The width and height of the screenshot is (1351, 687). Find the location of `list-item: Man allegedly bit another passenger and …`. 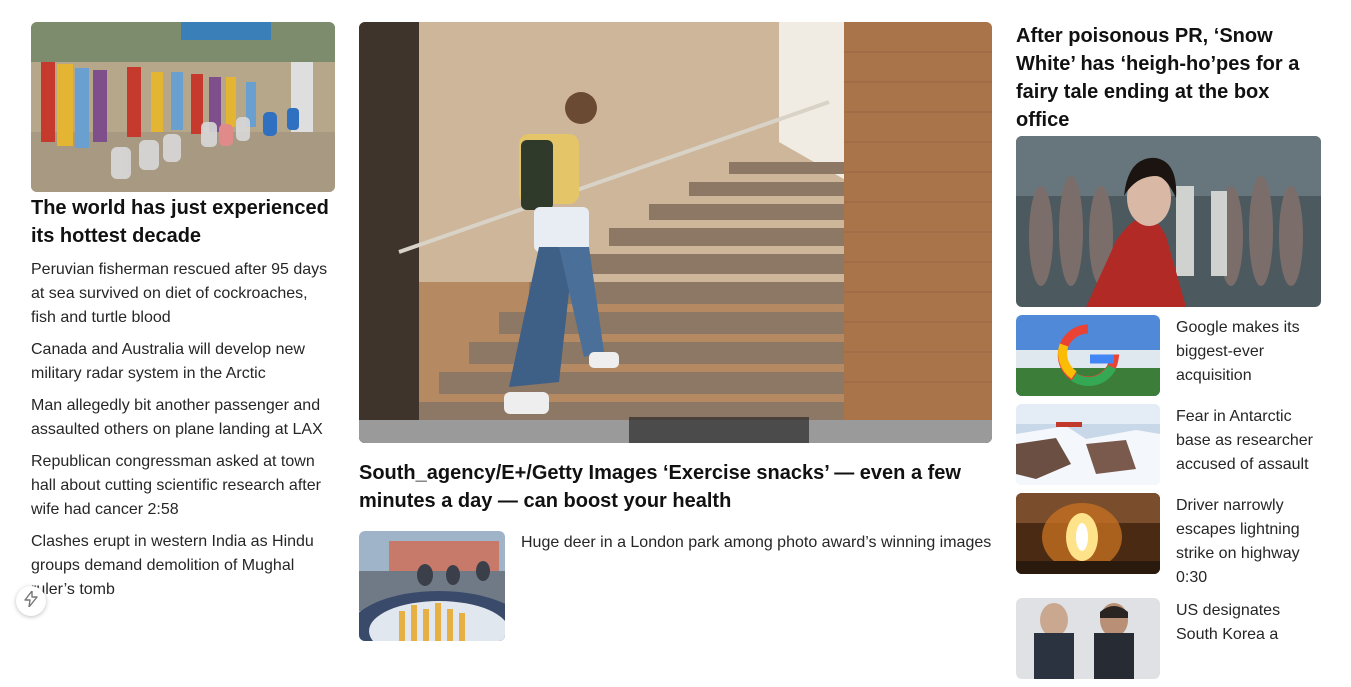

list-item: Man allegedly bit another passenger and … is located at coordinates (183, 418).